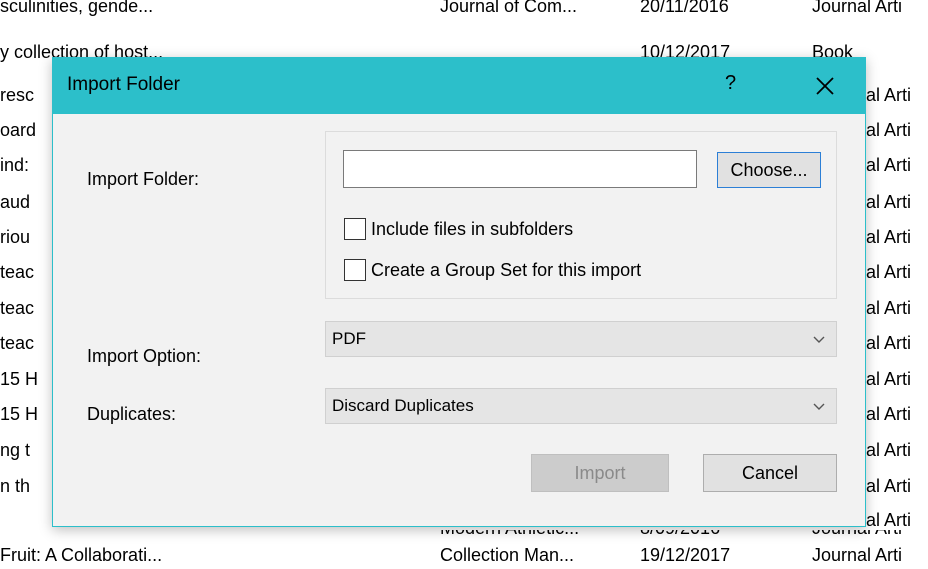 The height and width of the screenshot is (569, 928). Describe the element at coordinates (123, 84) in the screenshot. I see `dialog-title: Import Folder` at that location.